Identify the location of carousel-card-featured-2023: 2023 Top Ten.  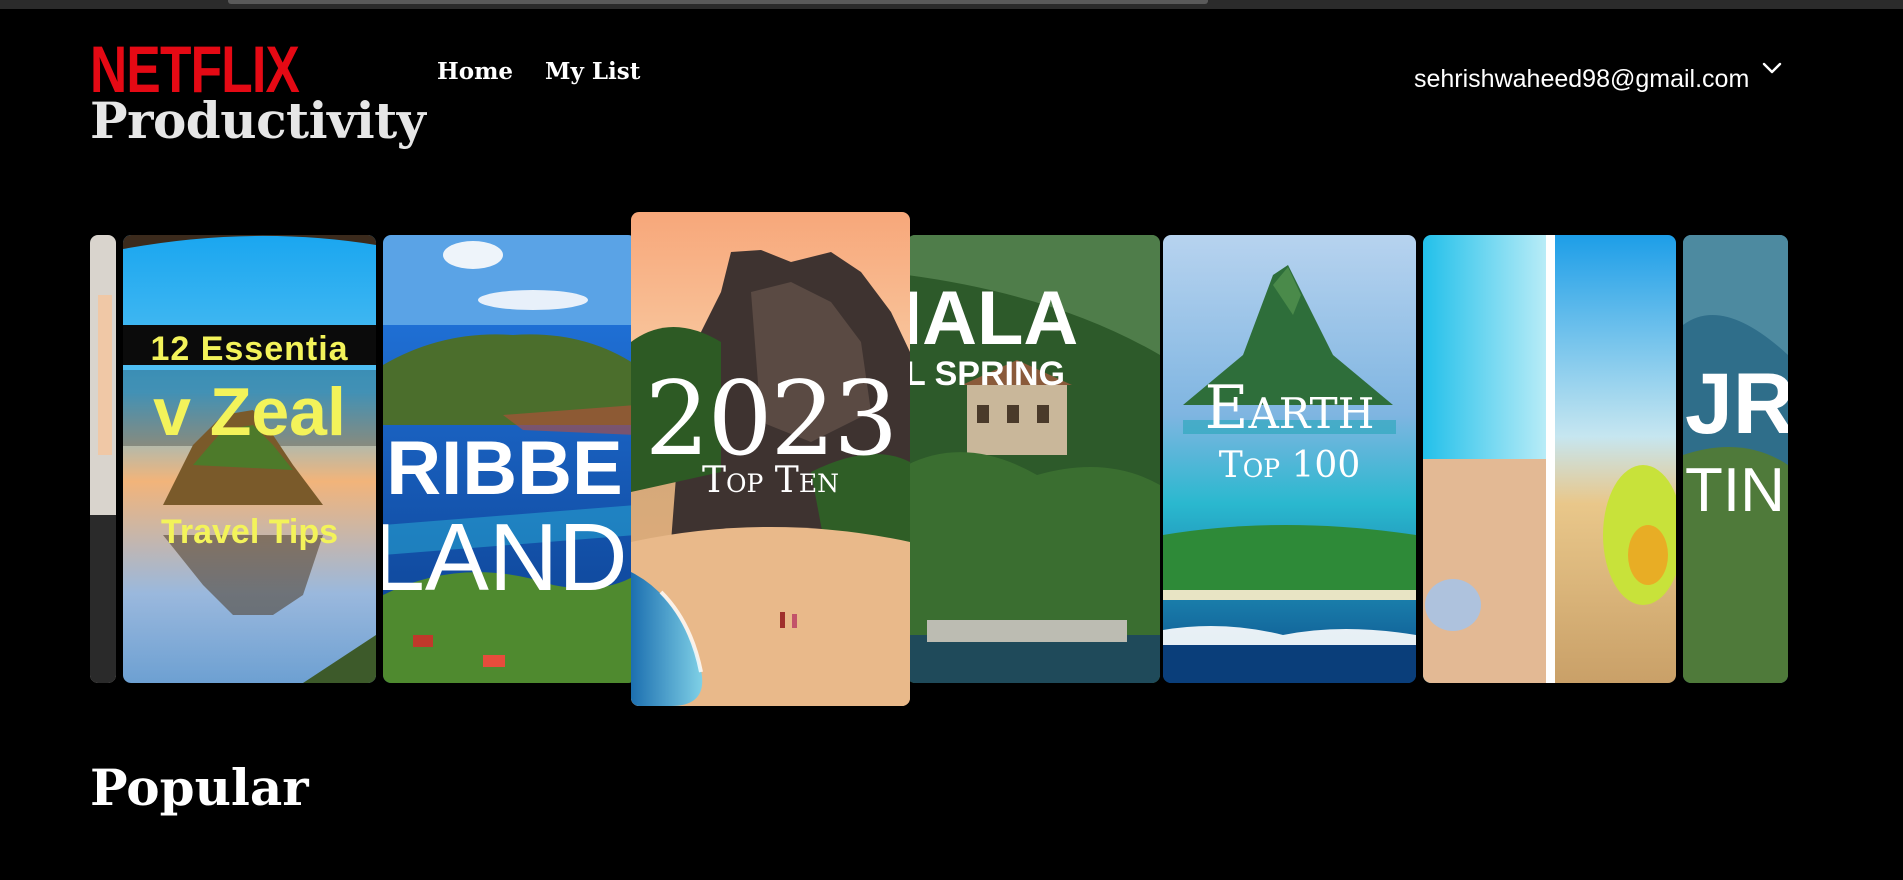
(770, 459).